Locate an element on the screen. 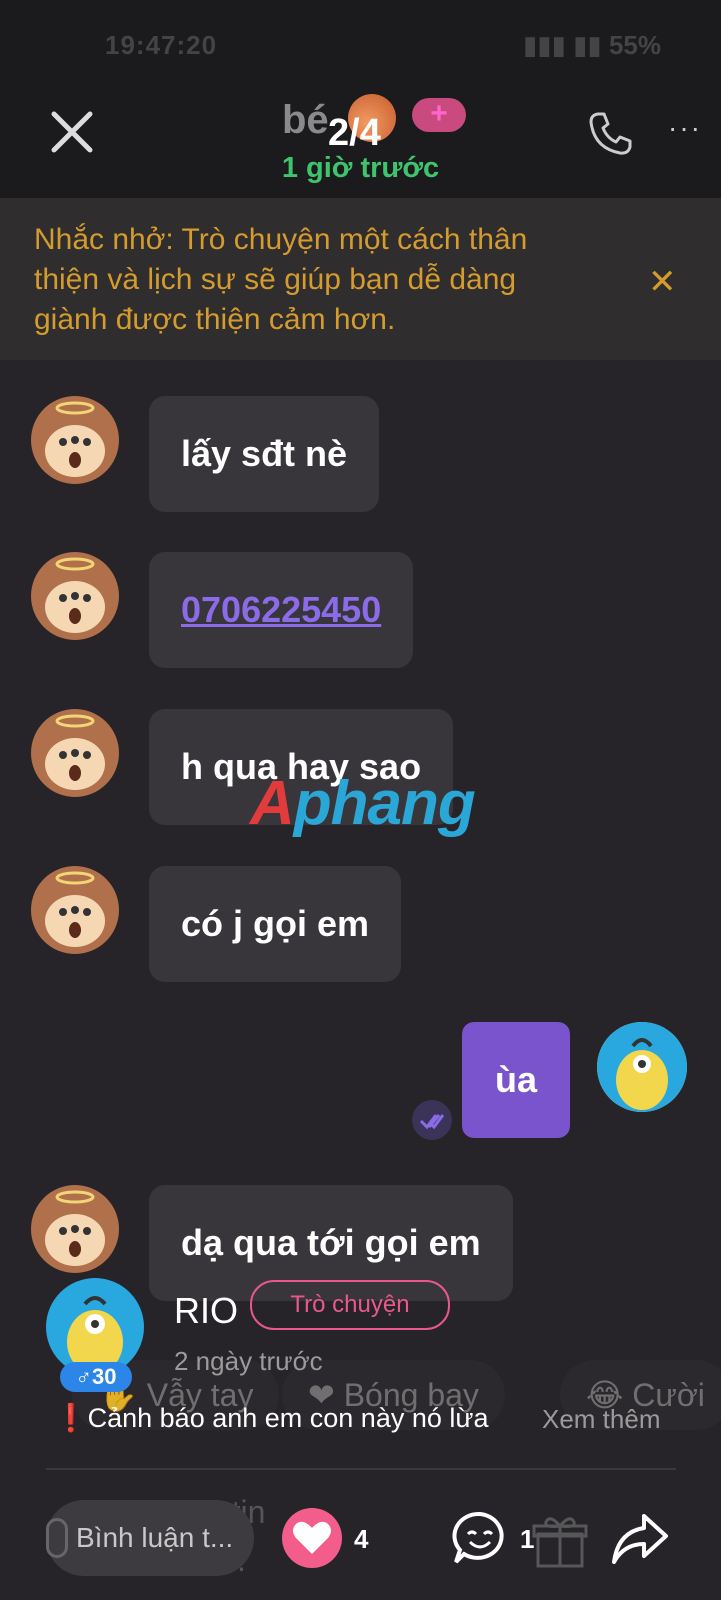  message-bubble: 0706225450 is located at coordinates (281, 610).